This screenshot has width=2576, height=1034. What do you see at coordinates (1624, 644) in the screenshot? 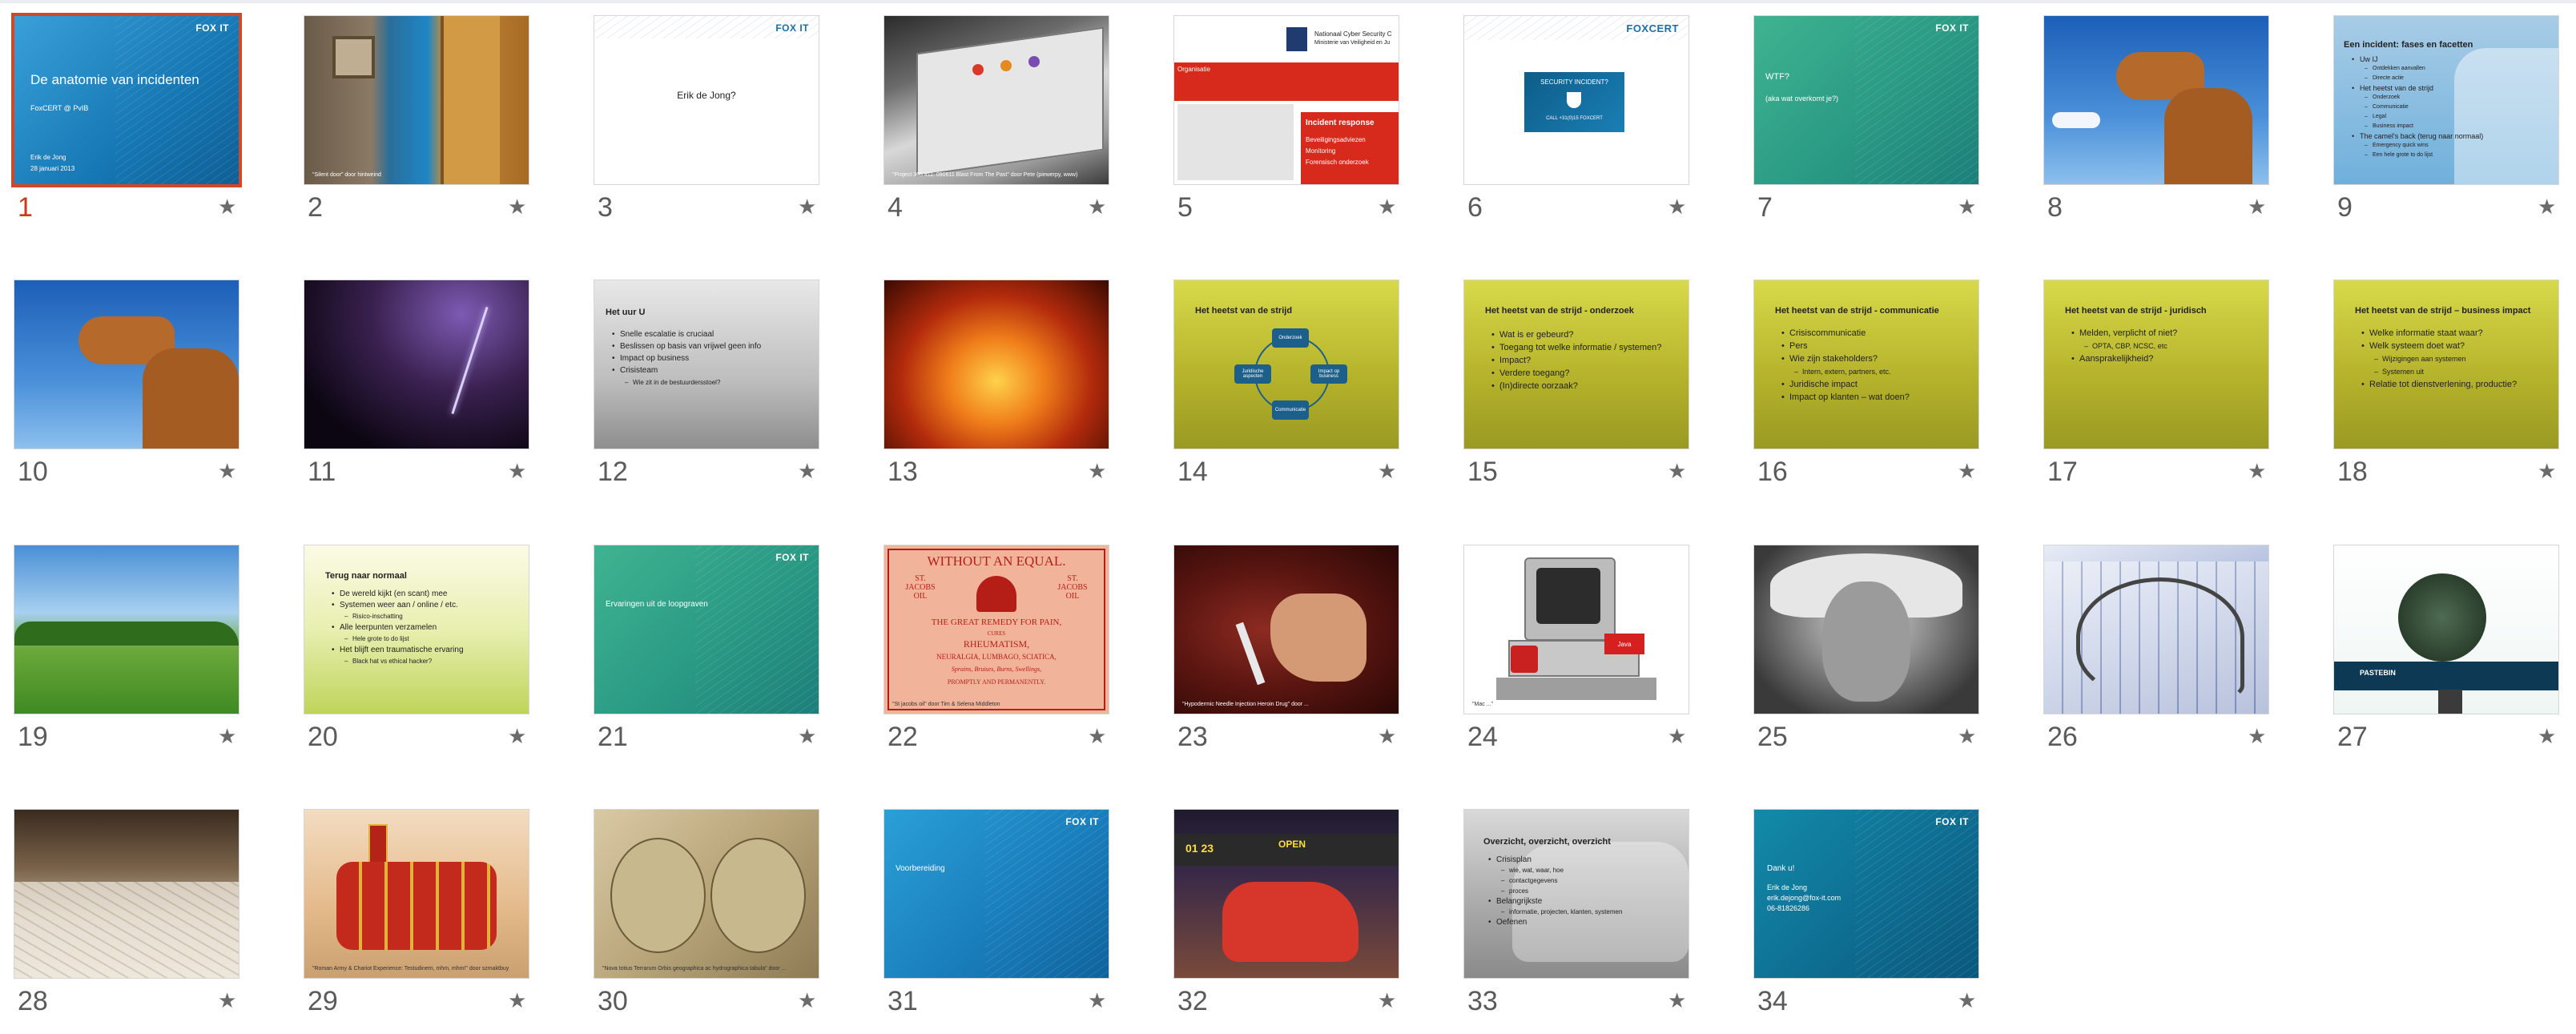
I see `java-badge: Java` at bounding box center [1624, 644].